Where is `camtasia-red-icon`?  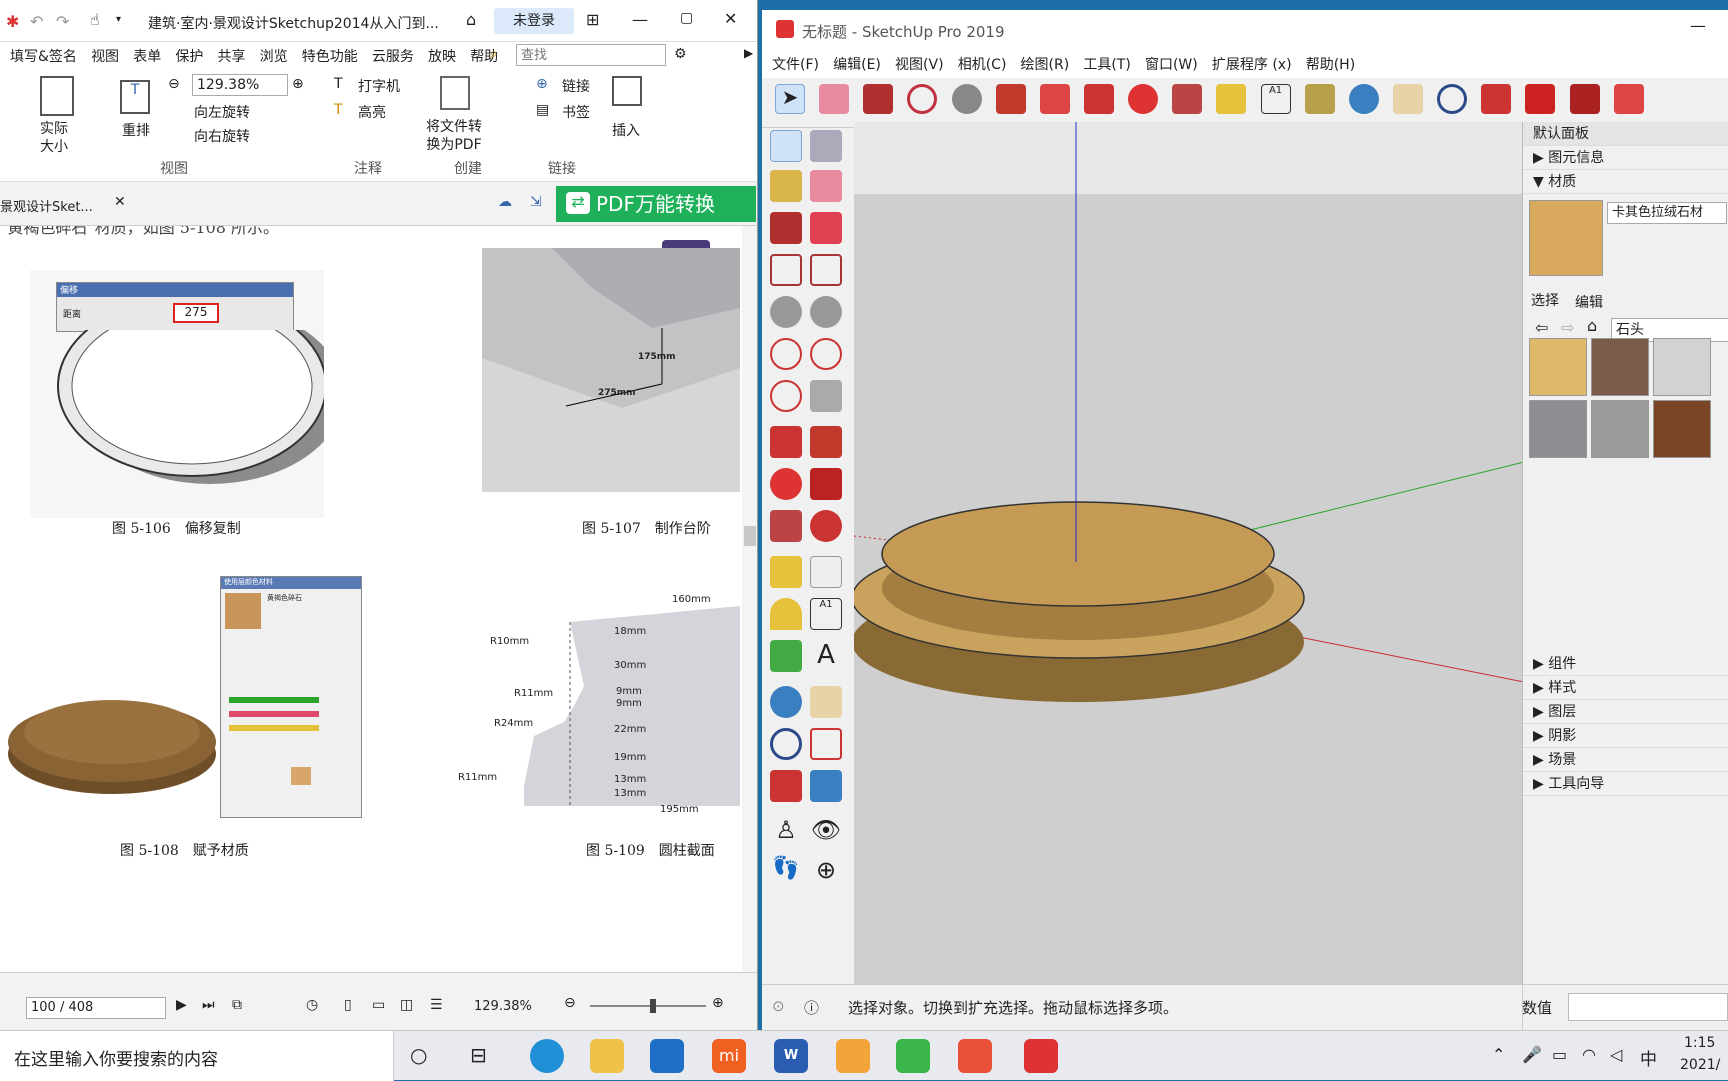
camtasia-red-icon is located at coordinates (975, 1056).